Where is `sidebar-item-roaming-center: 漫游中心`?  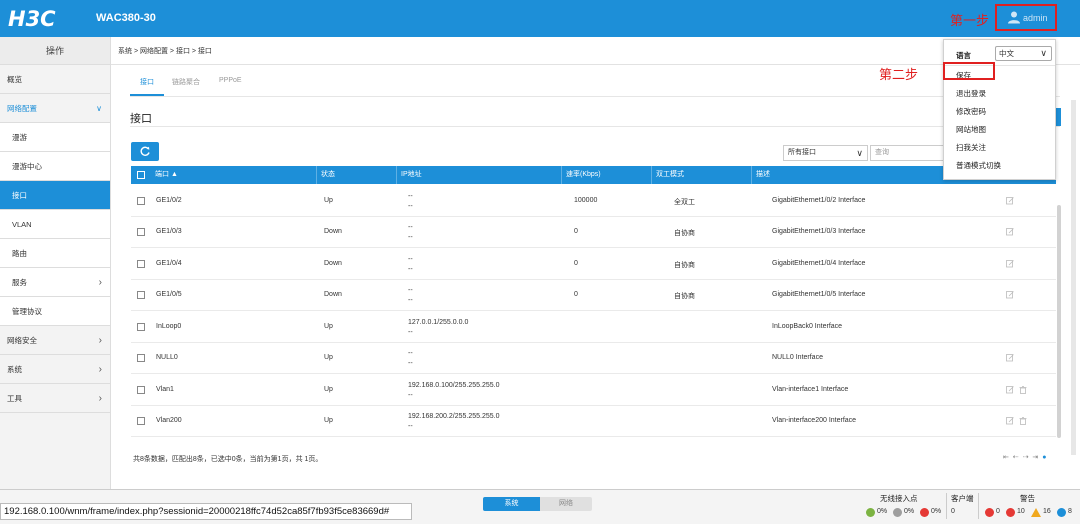 sidebar-item-roaming-center: 漫游中心 is located at coordinates (55, 166).